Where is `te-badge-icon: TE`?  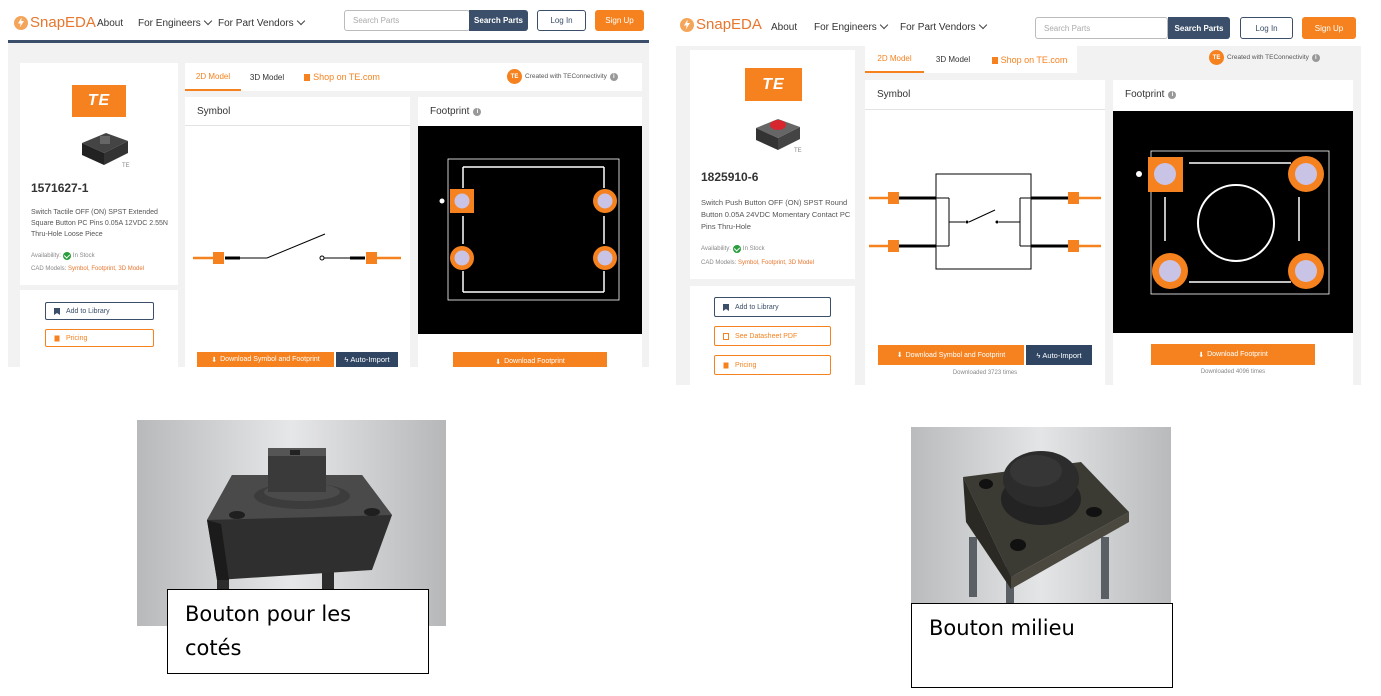 te-badge-icon: TE is located at coordinates (1216, 57).